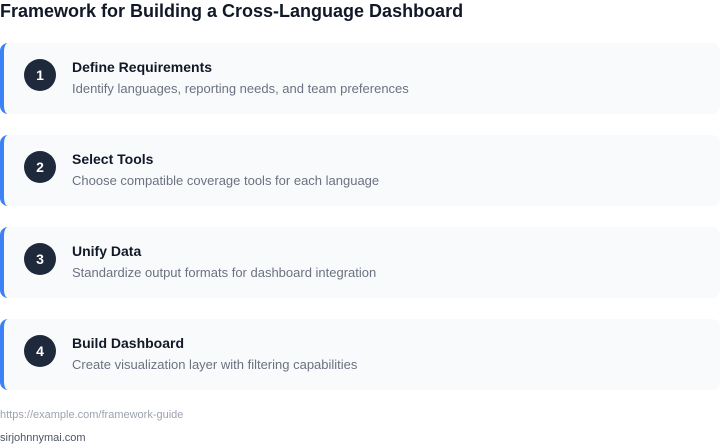 This screenshot has height=445, width=720. Describe the element at coordinates (142, 67) in the screenshot. I see `step-title: Define Requirements` at that location.